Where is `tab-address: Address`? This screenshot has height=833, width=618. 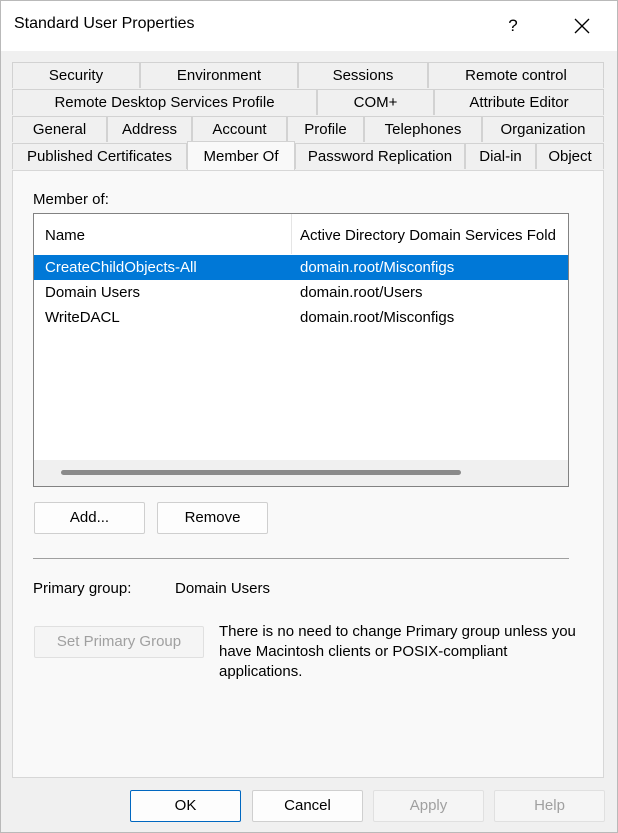
tab-address: Address is located at coordinates (149, 129).